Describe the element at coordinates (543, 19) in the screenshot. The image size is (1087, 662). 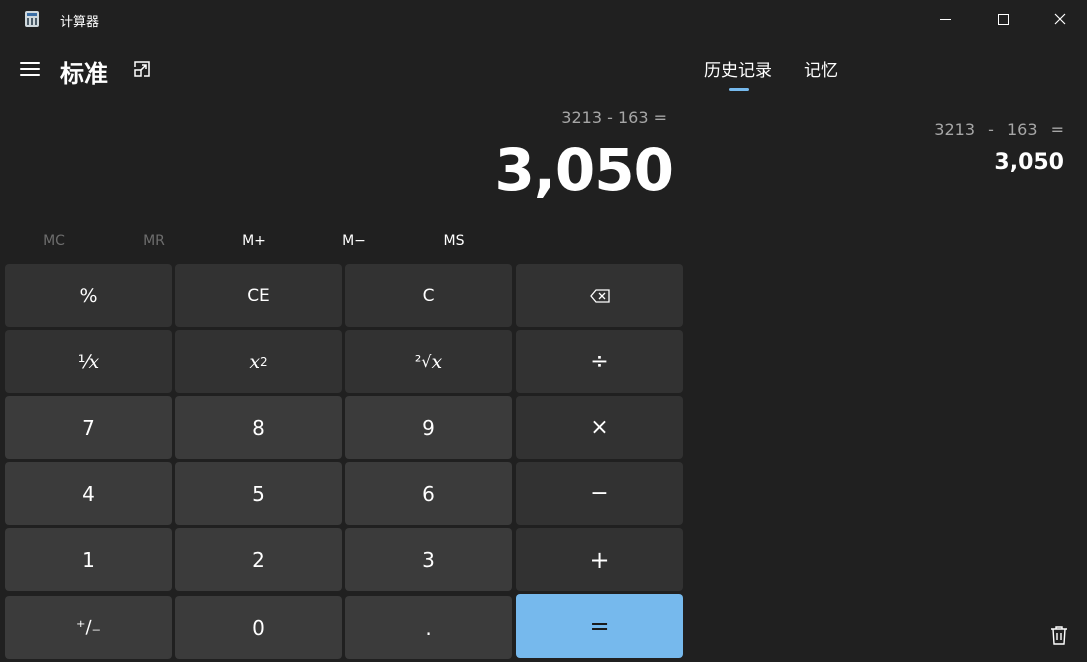
I see `title-bar: 计算器` at that location.